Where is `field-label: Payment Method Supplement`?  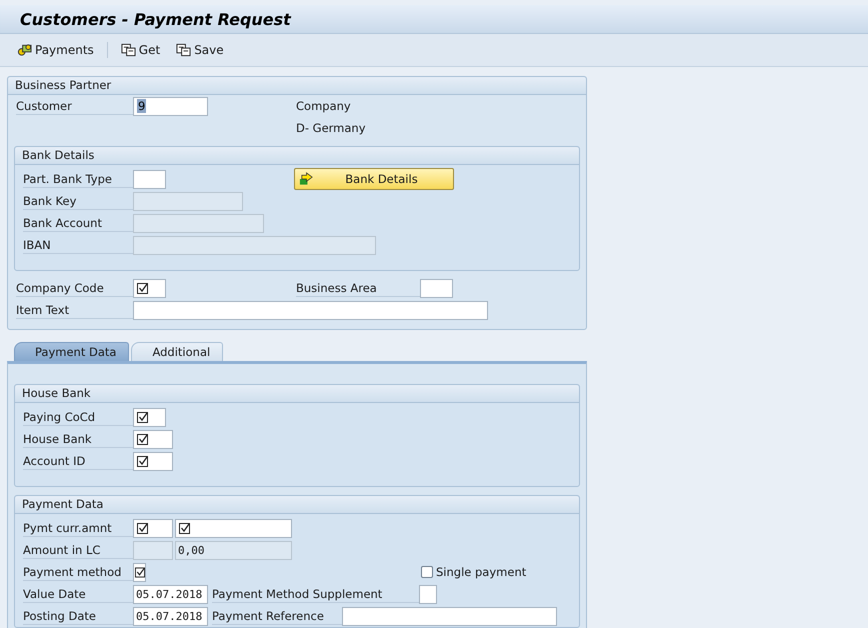
field-label: Payment Method Supplement is located at coordinates (315, 594).